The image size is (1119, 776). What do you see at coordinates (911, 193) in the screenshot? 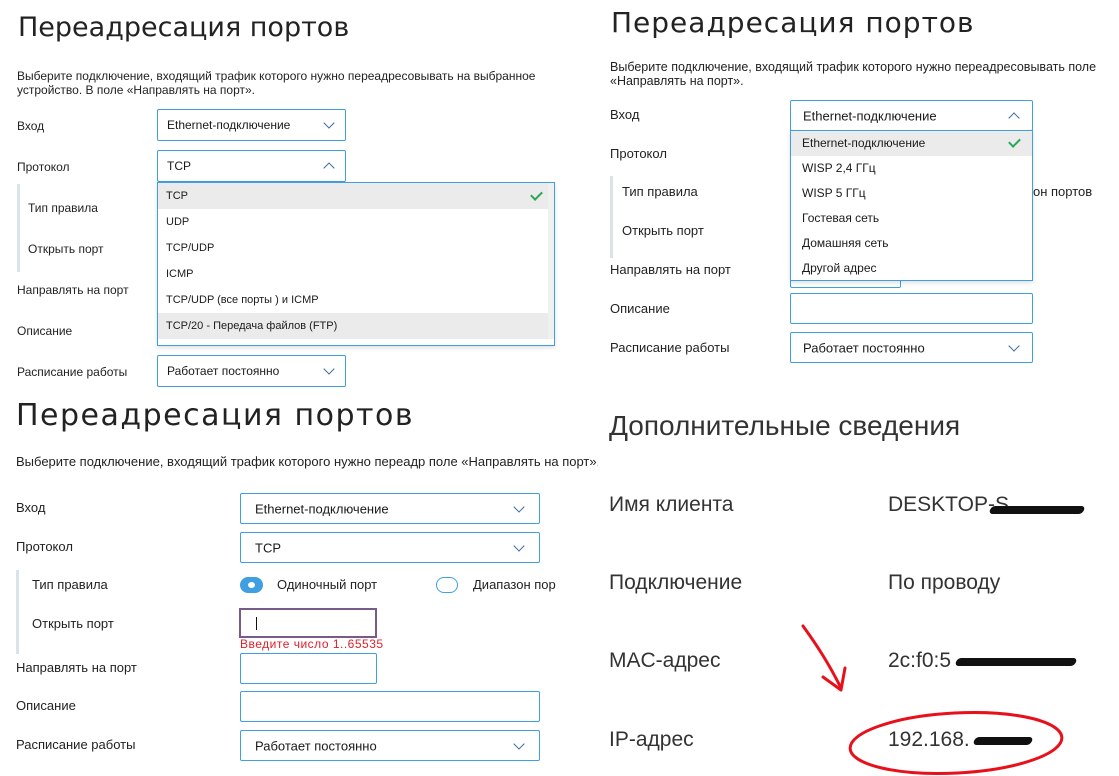
I see `dropdown-option: WISP 5 ГГц` at bounding box center [911, 193].